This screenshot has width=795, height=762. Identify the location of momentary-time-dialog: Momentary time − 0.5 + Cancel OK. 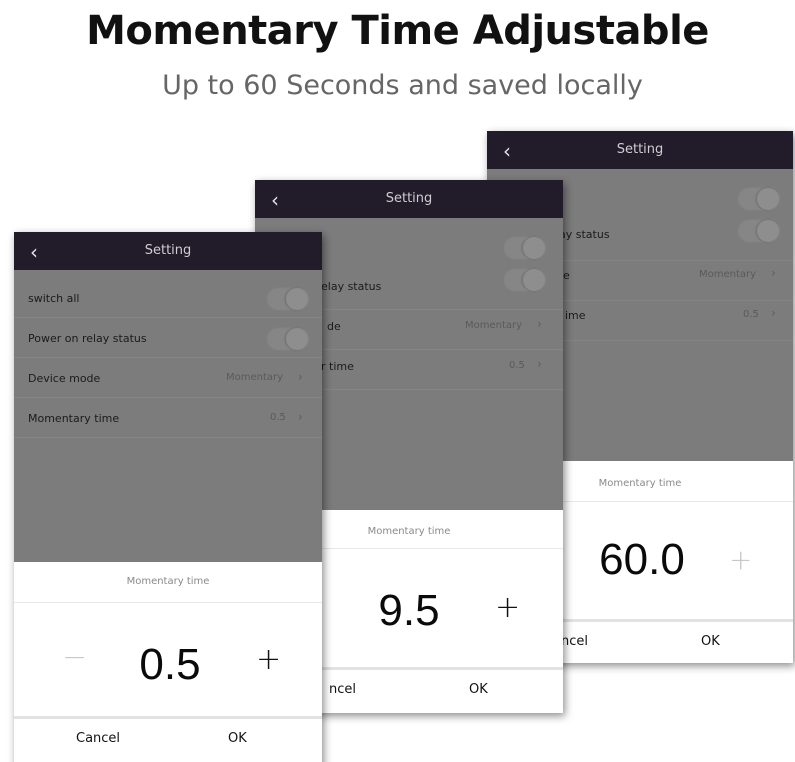
(168, 662).